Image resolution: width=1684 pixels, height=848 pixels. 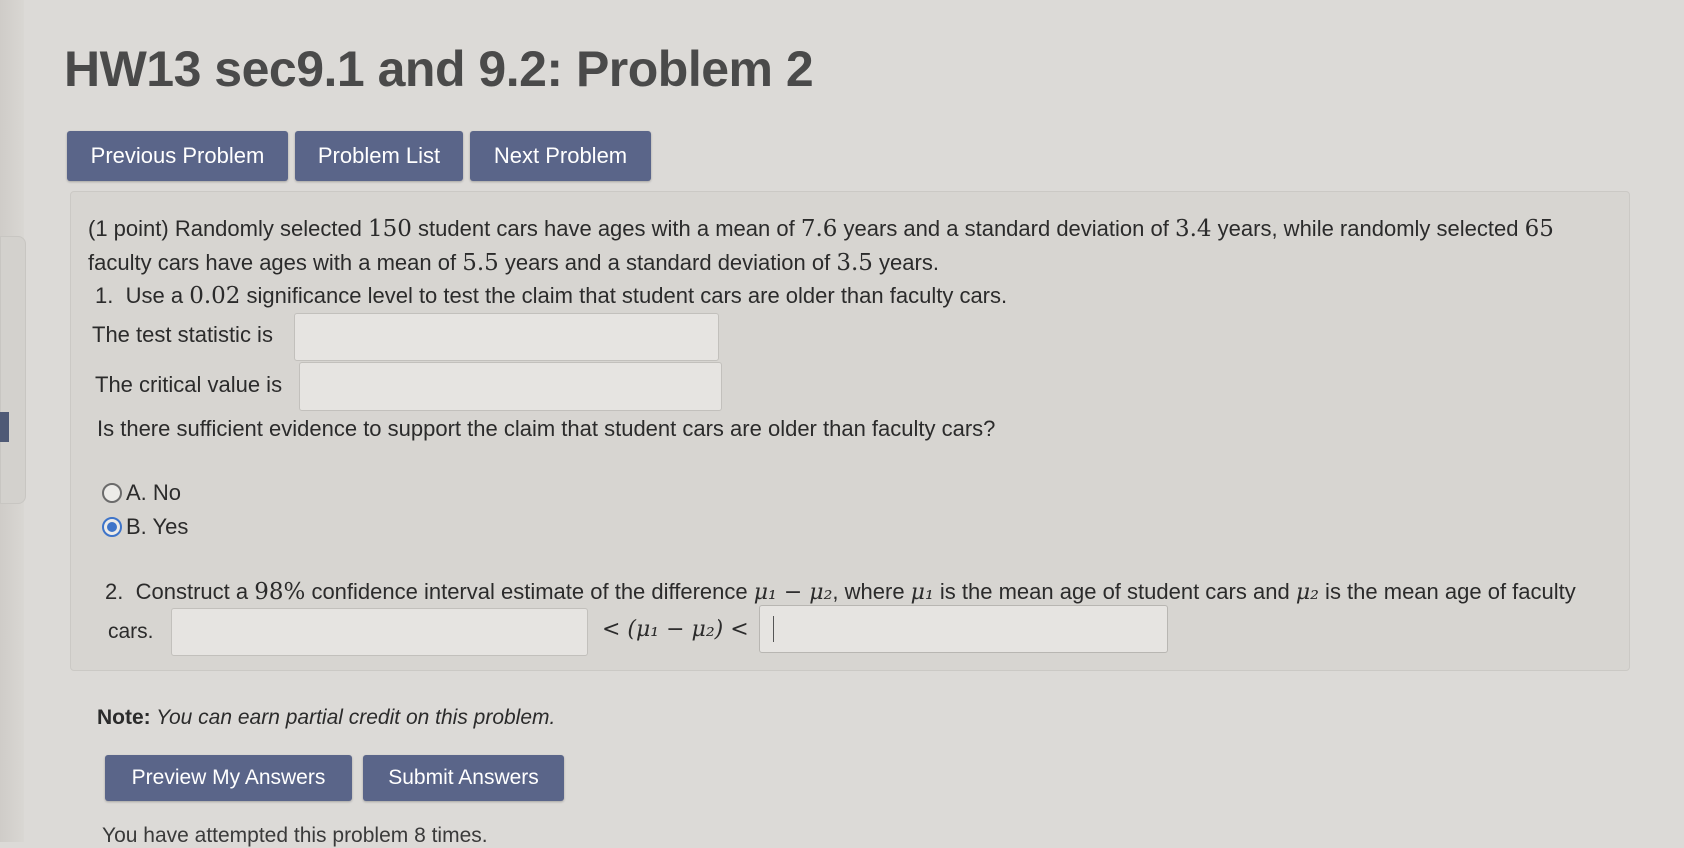 What do you see at coordinates (510, 386) in the screenshot?
I see `critical-value-input` at bounding box center [510, 386].